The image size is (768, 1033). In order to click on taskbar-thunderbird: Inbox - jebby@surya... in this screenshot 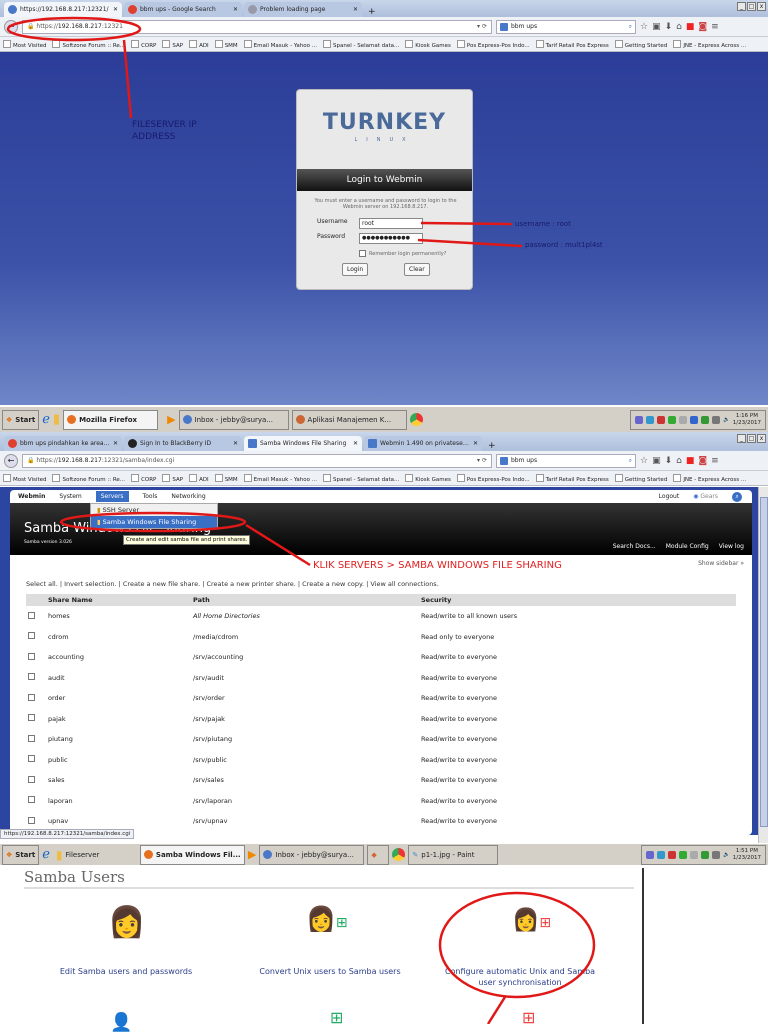, I will do `click(233, 419)`.